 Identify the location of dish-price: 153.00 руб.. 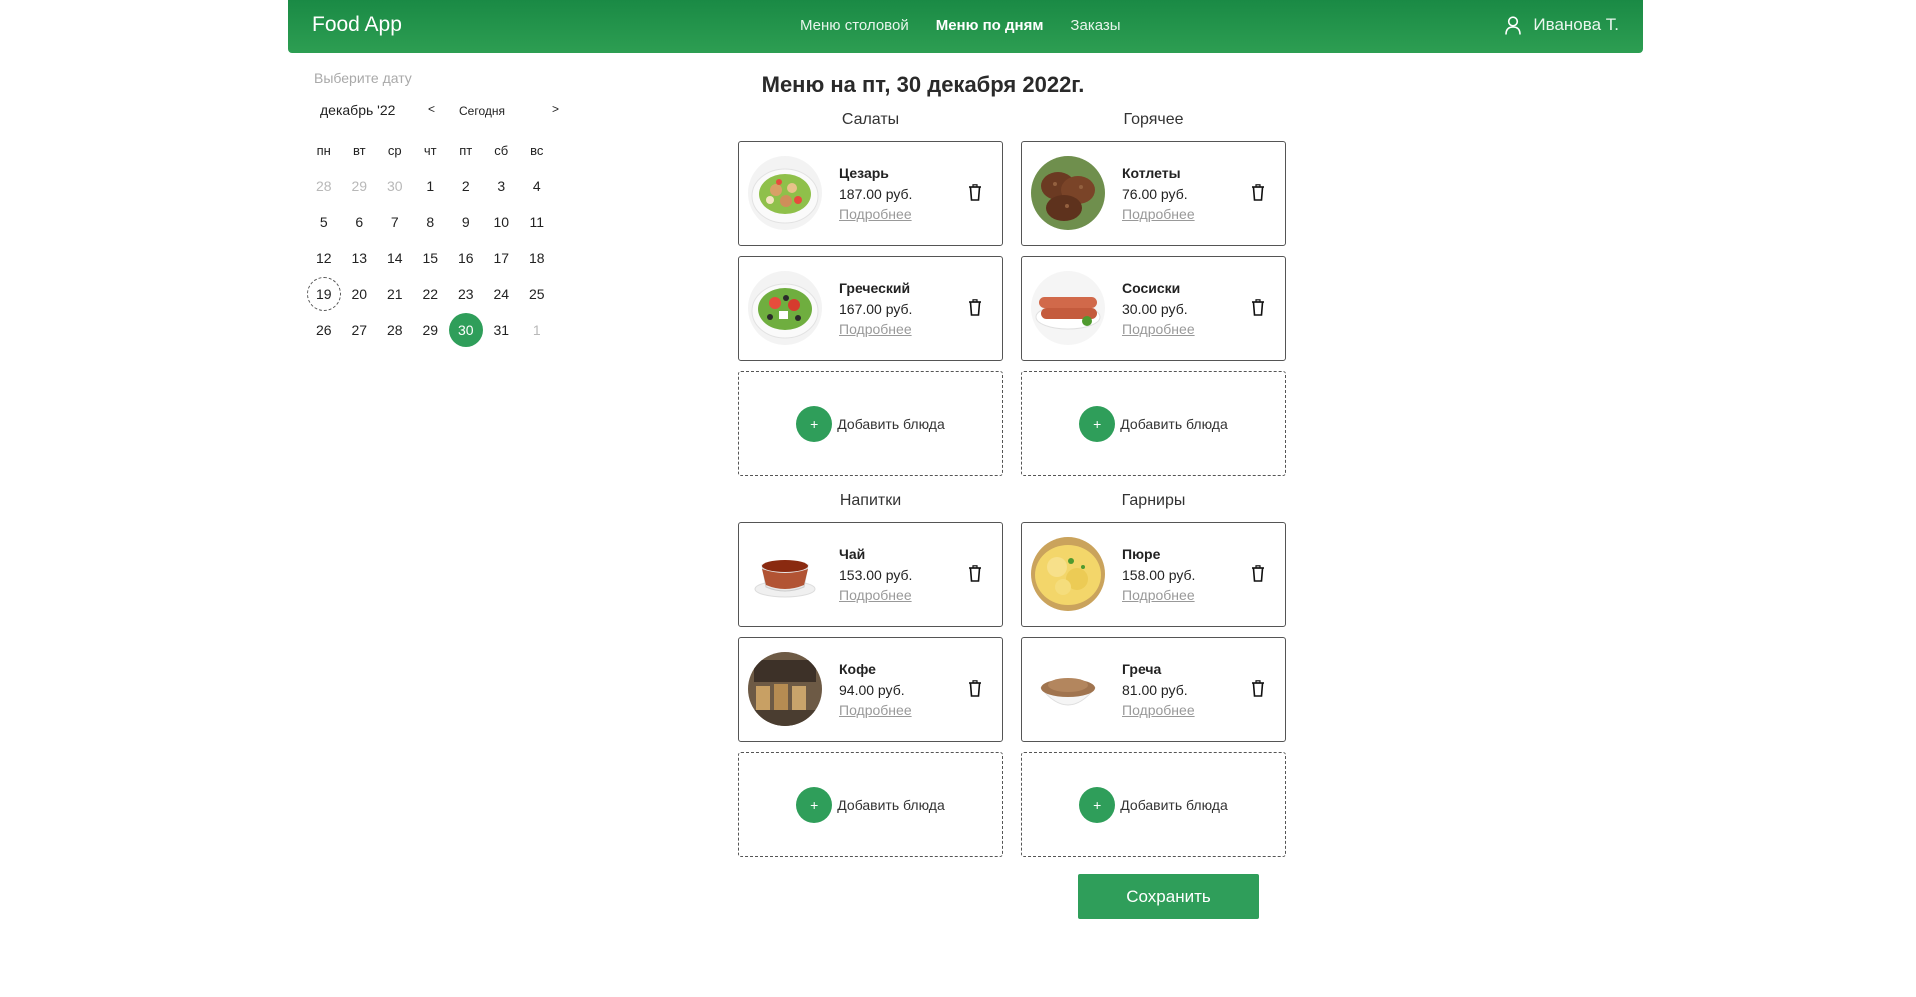
(876, 575).